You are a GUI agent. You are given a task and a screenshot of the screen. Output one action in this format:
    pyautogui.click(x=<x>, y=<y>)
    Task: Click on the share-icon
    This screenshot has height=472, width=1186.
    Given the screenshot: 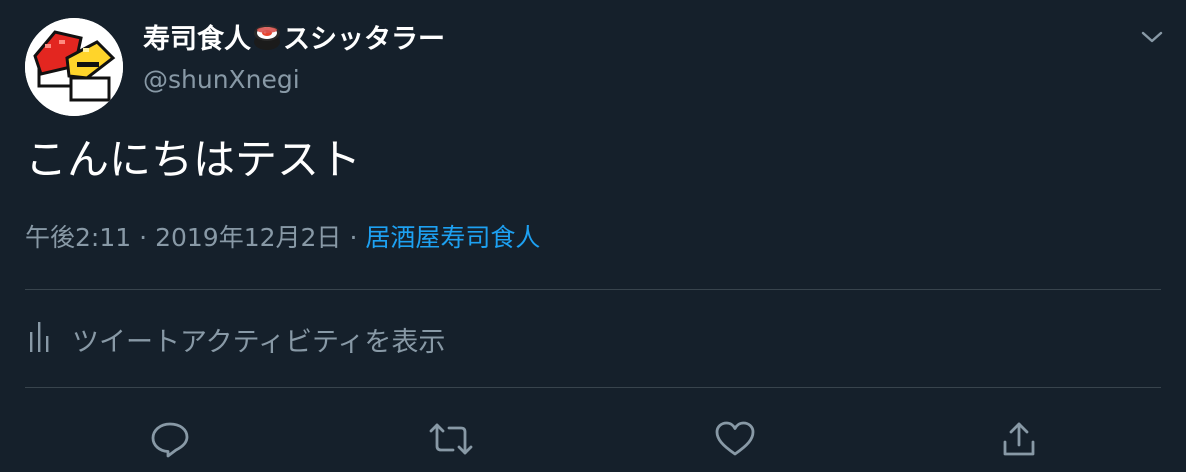 What is the action you would take?
    pyautogui.click(x=1019, y=439)
    